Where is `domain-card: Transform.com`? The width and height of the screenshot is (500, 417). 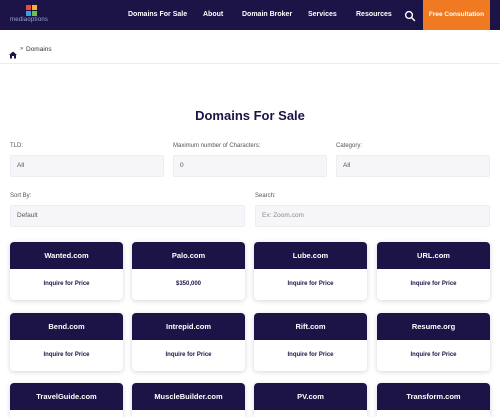 domain-card: Transform.com is located at coordinates (433, 400).